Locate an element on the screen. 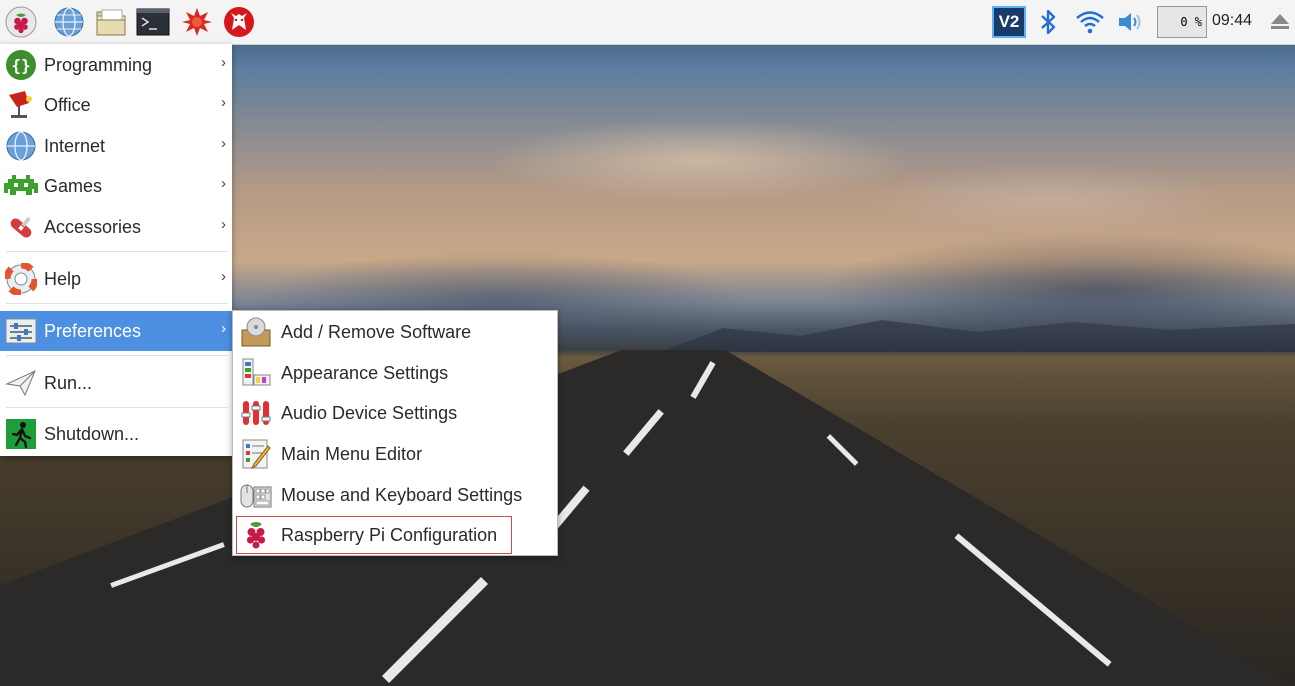 This screenshot has height=686, width=1295. submenu-item-label: Mouse and Keyboard Settings is located at coordinates (402, 494).